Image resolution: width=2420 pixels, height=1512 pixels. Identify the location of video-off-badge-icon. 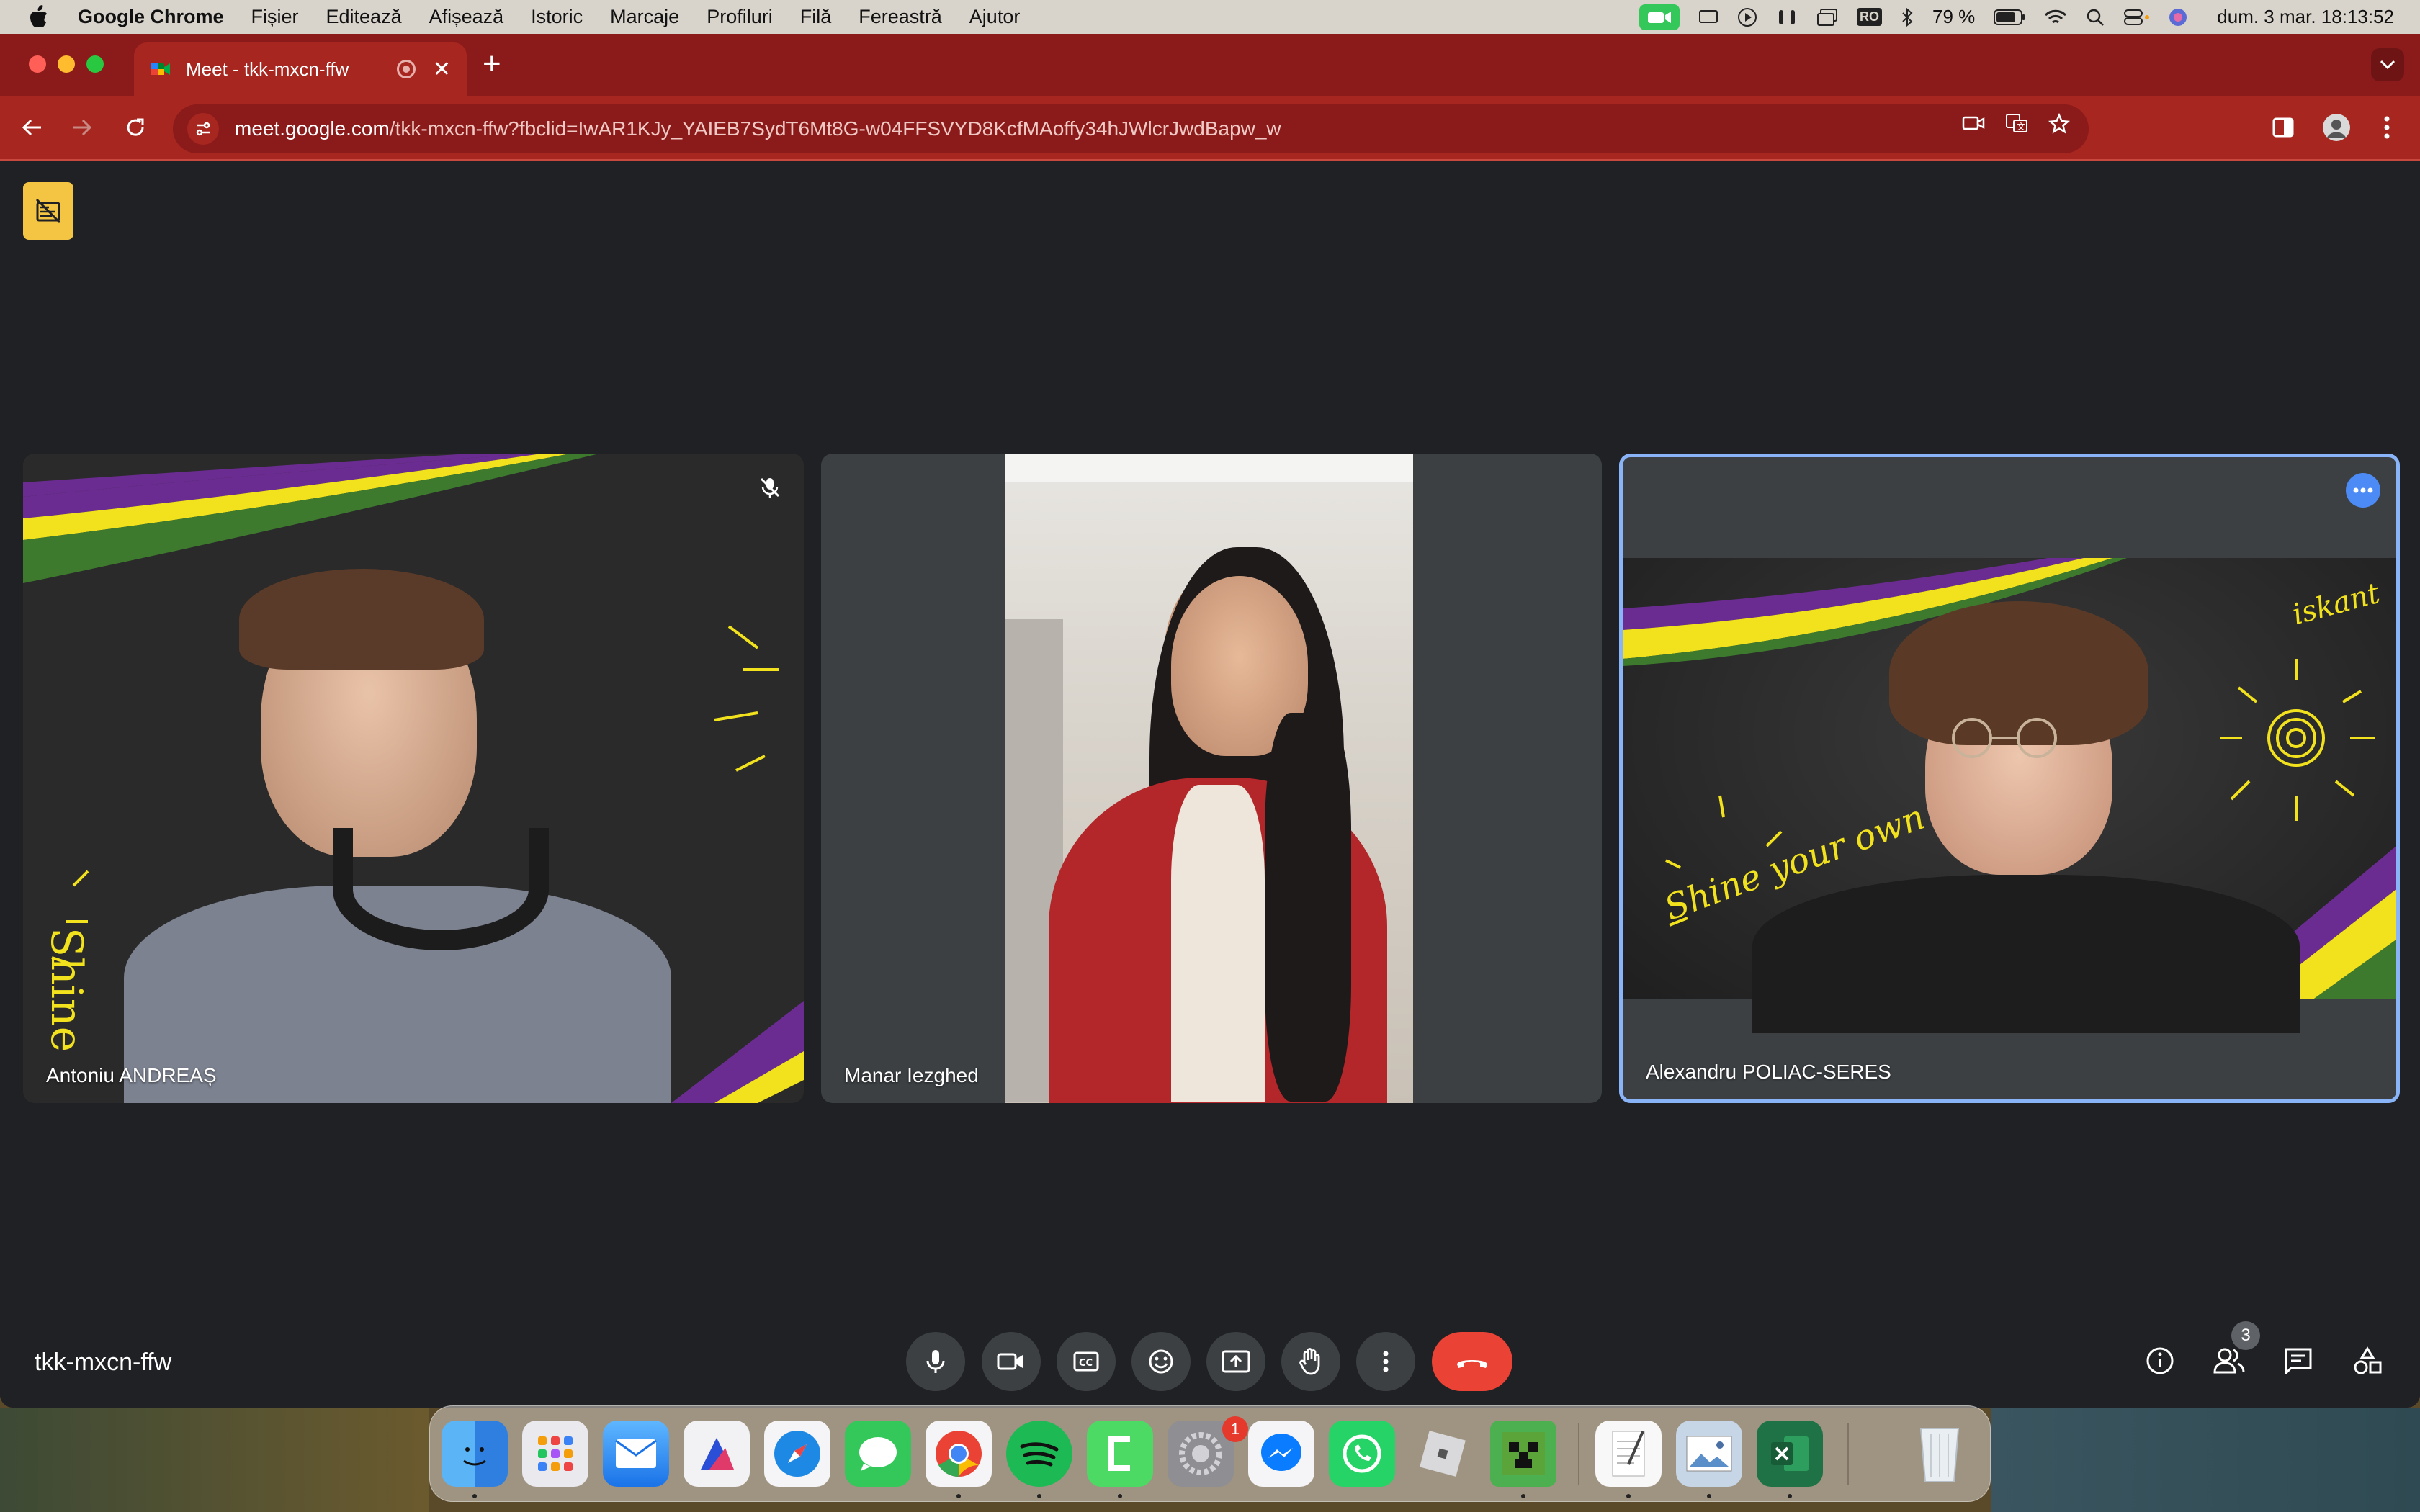
(48, 211).